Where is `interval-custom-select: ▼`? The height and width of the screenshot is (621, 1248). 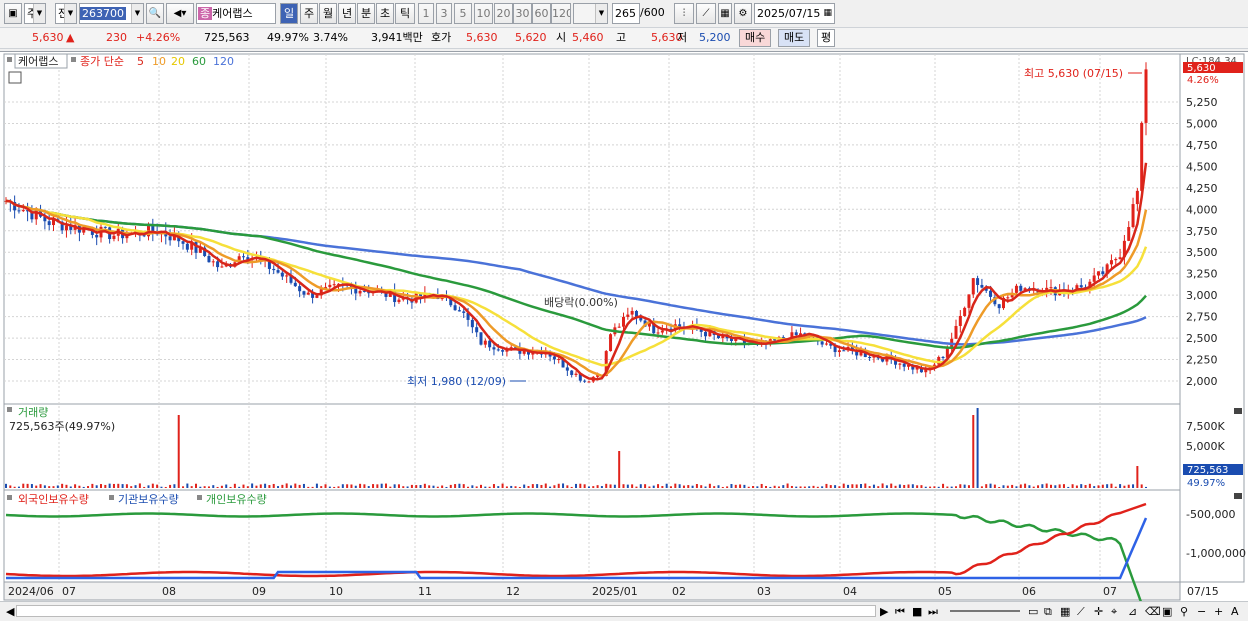
interval-custom-select: ▼ is located at coordinates (590, 13).